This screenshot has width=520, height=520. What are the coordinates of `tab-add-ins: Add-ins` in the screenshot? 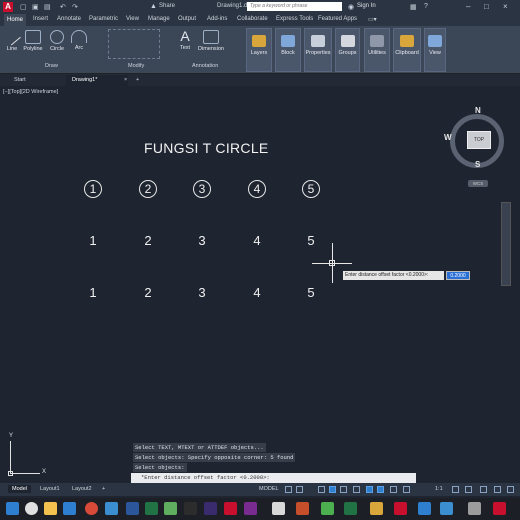 It's located at (217, 19).